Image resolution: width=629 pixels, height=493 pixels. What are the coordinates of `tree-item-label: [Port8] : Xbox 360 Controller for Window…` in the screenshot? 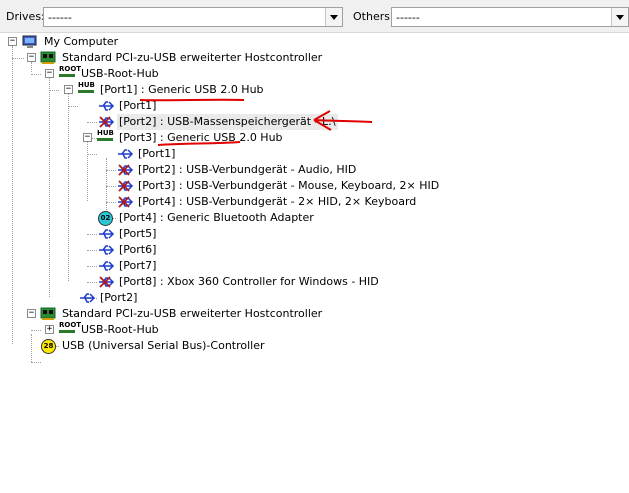 It's located at (249, 281).